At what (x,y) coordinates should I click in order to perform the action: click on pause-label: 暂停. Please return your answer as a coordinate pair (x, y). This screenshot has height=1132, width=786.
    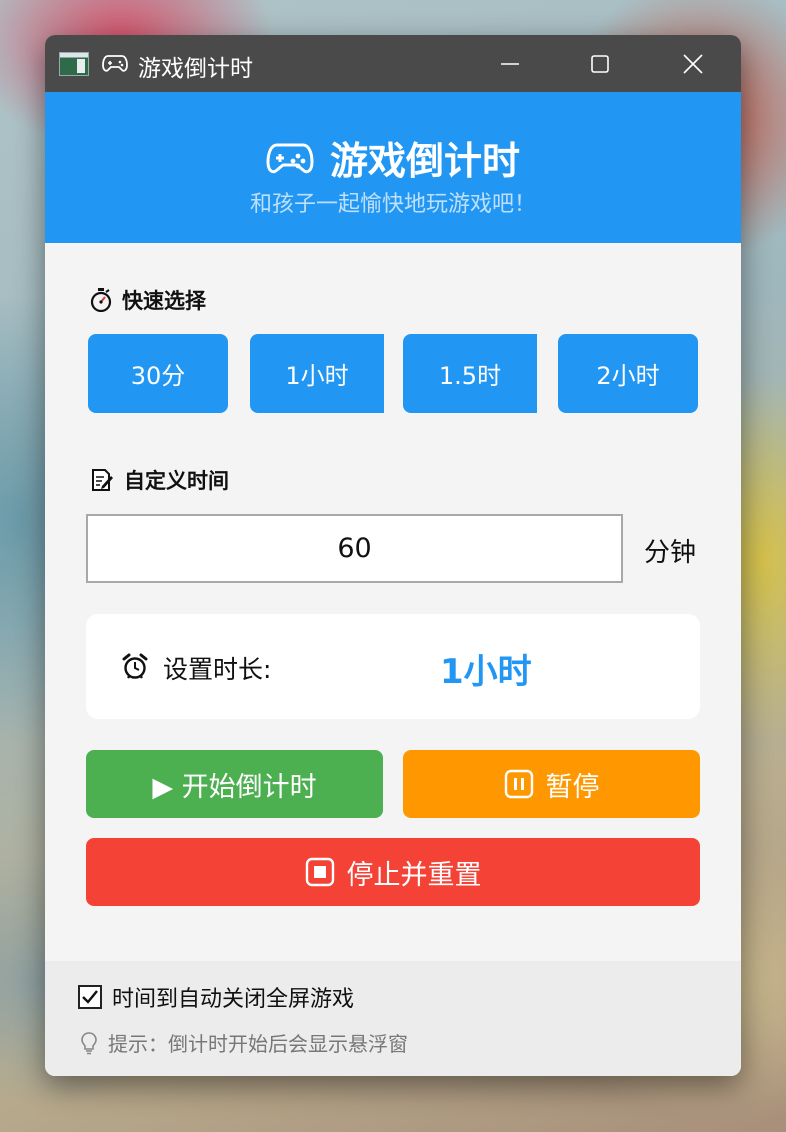
    Looking at the image, I should click on (572, 787).